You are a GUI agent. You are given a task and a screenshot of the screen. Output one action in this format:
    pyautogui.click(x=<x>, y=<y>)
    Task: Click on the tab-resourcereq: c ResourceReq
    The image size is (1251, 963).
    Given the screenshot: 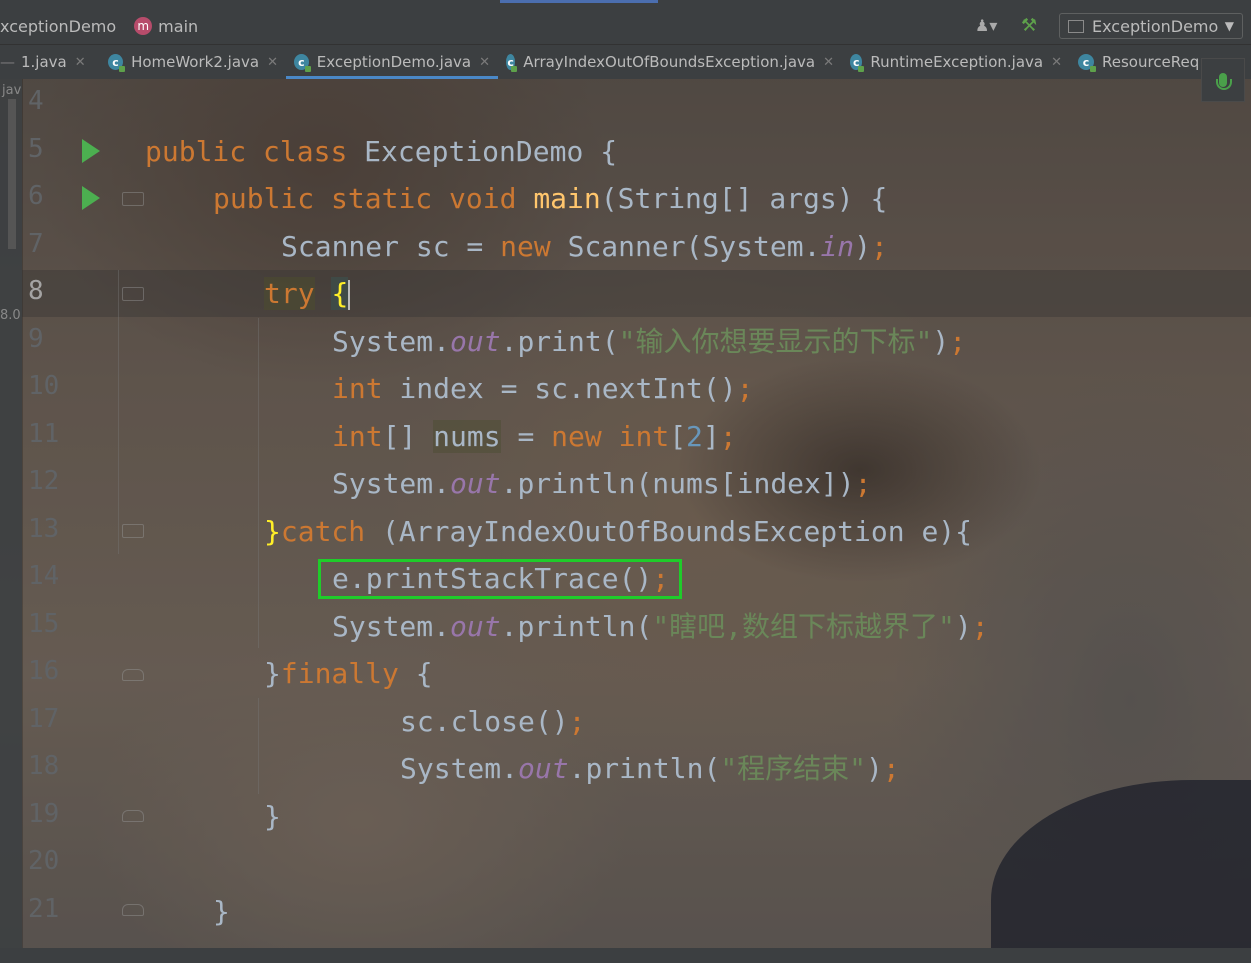 What is the action you would take?
    pyautogui.click(x=1138, y=62)
    